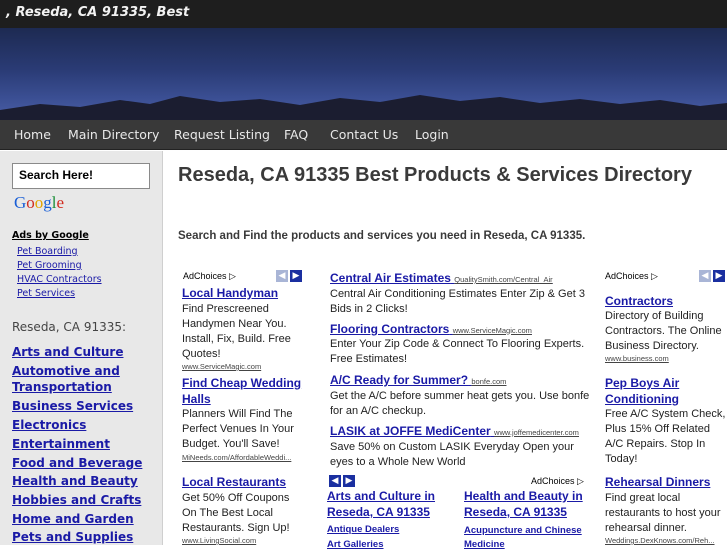 Image resolution: width=727 pixels, height=552 pixels. Describe the element at coordinates (252, 293) in the screenshot. I see `ad-title: Local Handyman` at that location.